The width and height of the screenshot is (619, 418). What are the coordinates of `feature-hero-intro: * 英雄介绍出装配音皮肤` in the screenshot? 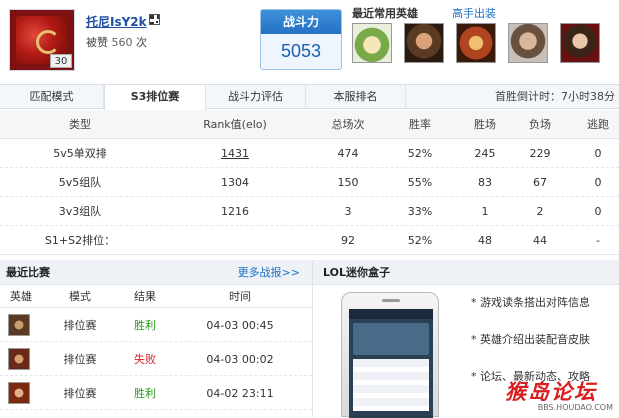 It's located at (530, 339).